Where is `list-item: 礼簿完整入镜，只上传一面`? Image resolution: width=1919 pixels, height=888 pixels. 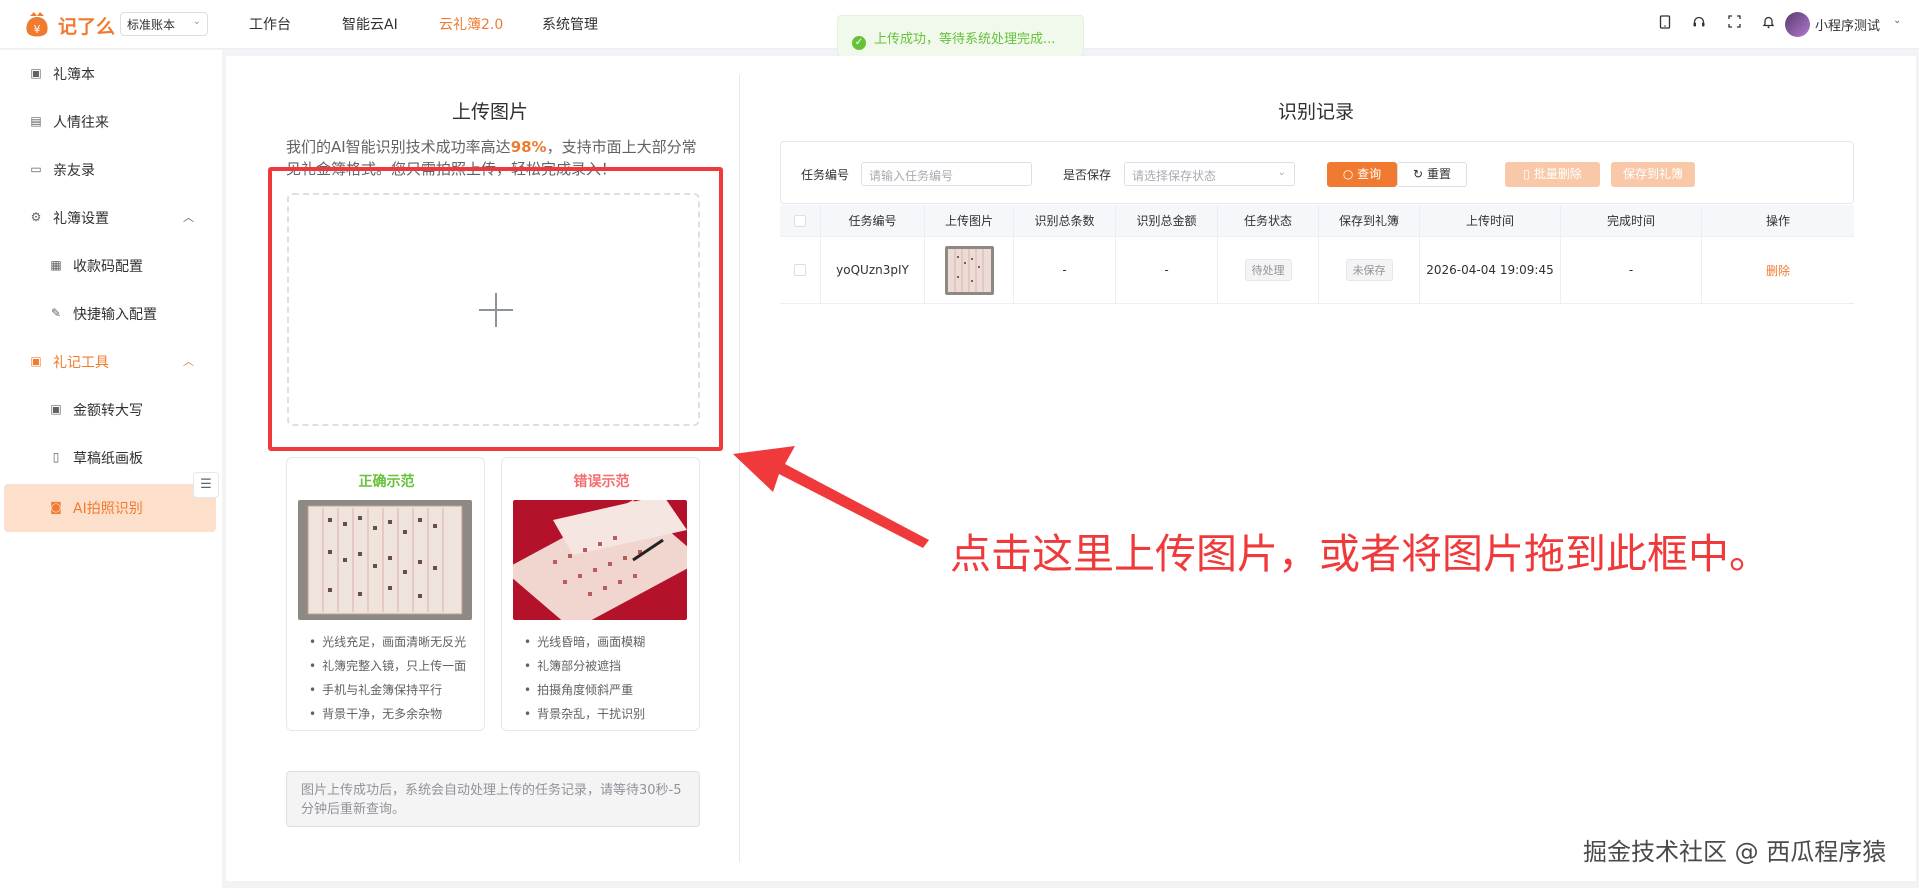 list-item: 礼簿完整入镜，只上传一面 is located at coordinates (387, 666).